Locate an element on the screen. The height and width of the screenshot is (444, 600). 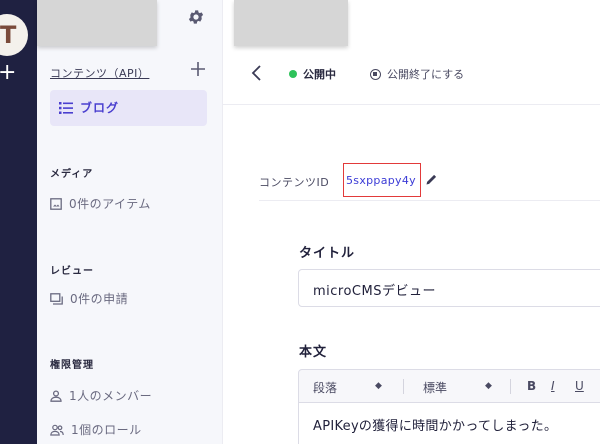
underline-button: U is located at coordinates (579, 386).